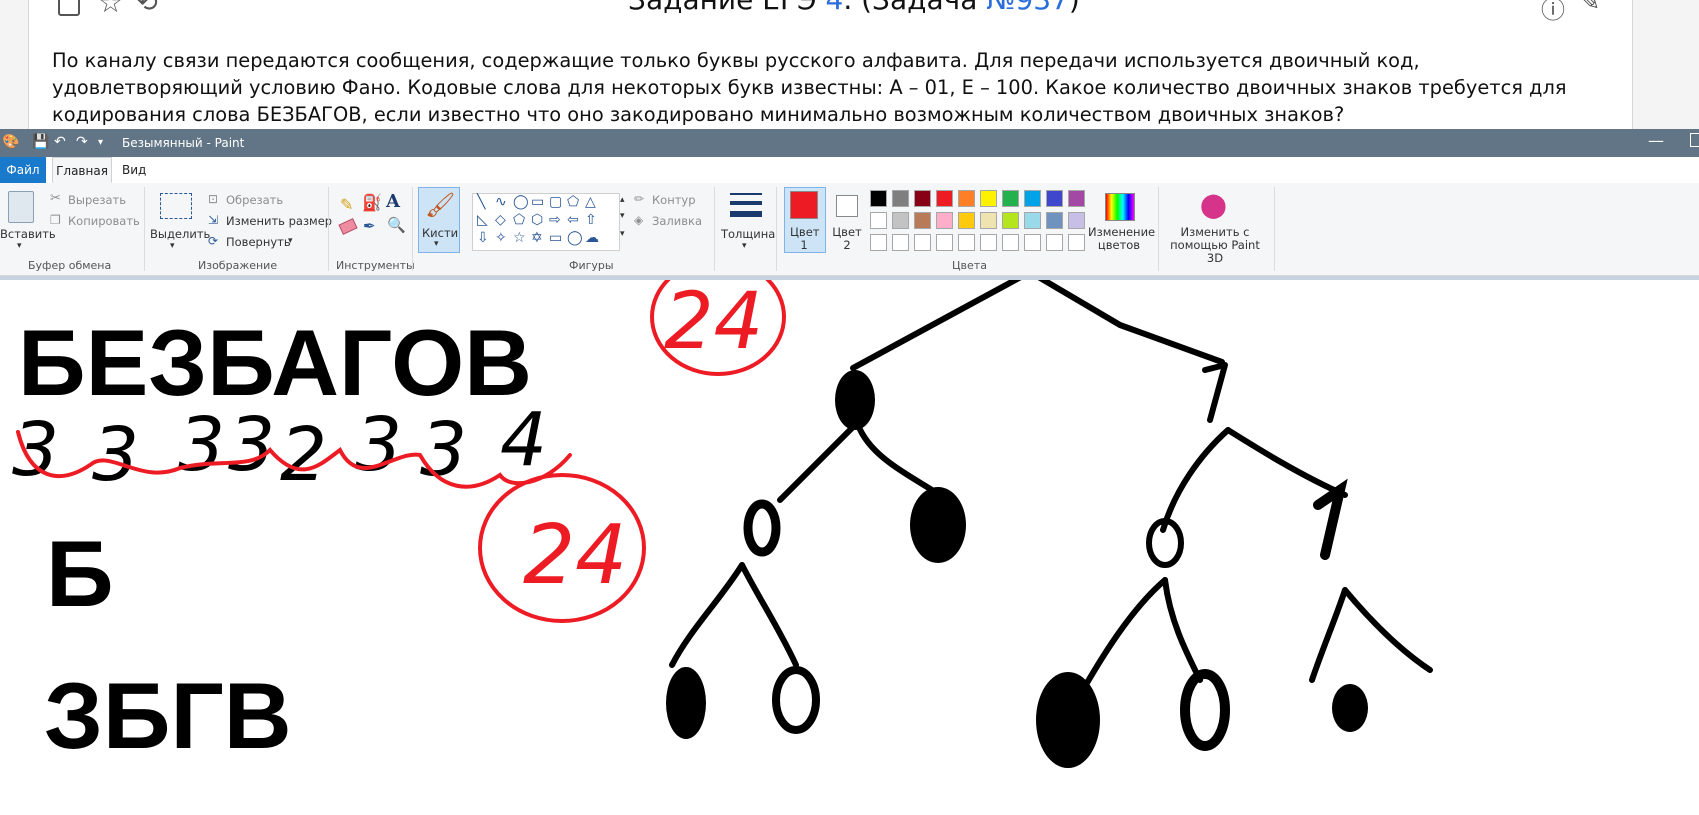  I want to click on history-icon: ⟲, so click(147, 9).